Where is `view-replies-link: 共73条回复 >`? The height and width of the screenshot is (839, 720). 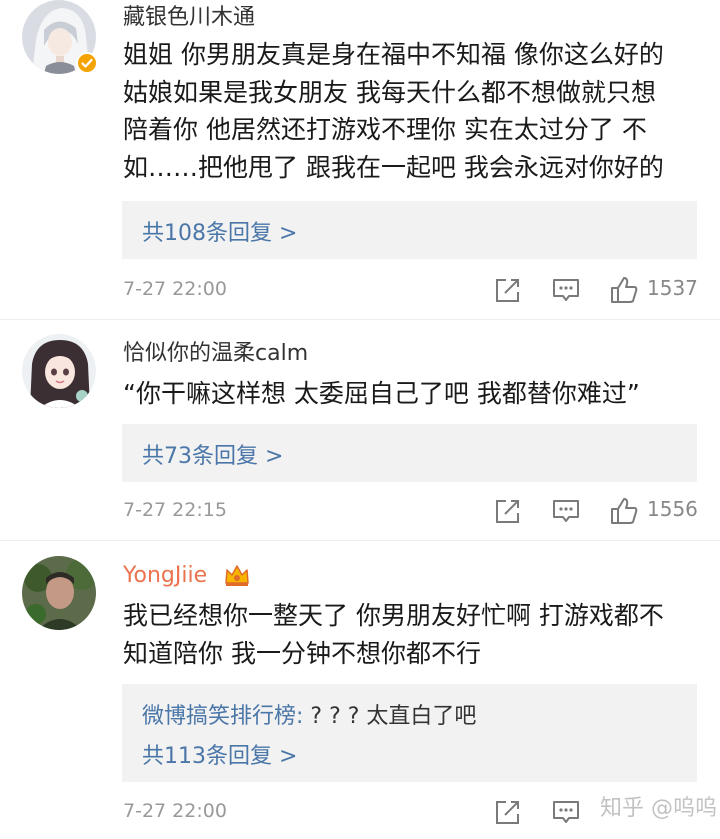
view-replies-link: 共73条回复 > is located at coordinates (212, 454).